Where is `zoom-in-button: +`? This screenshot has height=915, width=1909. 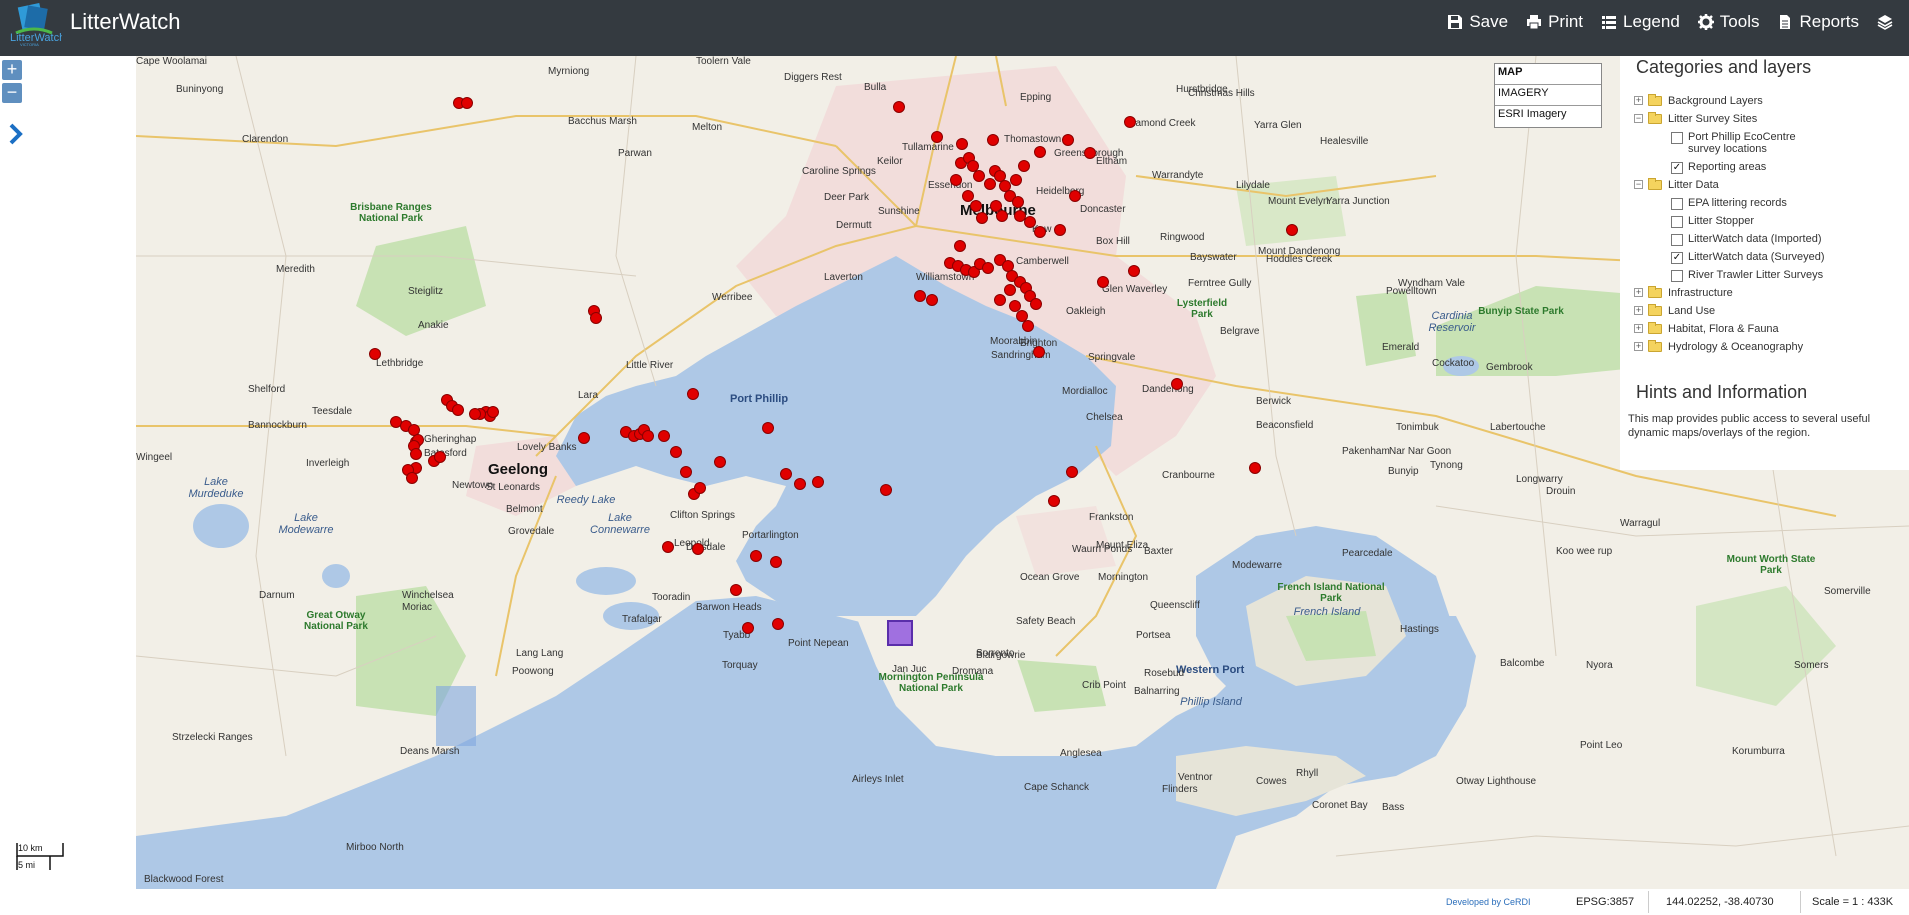
zoom-in-button: + is located at coordinates (12, 70).